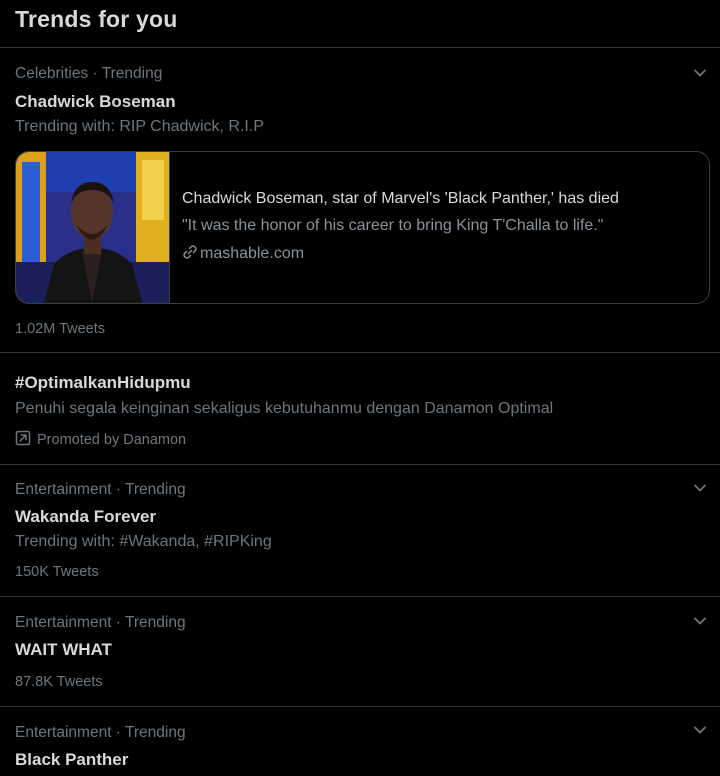 Image resolution: width=720 pixels, height=776 pixels. I want to click on trend-tweet-count: 1.02M Tweets, so click(60, 329).